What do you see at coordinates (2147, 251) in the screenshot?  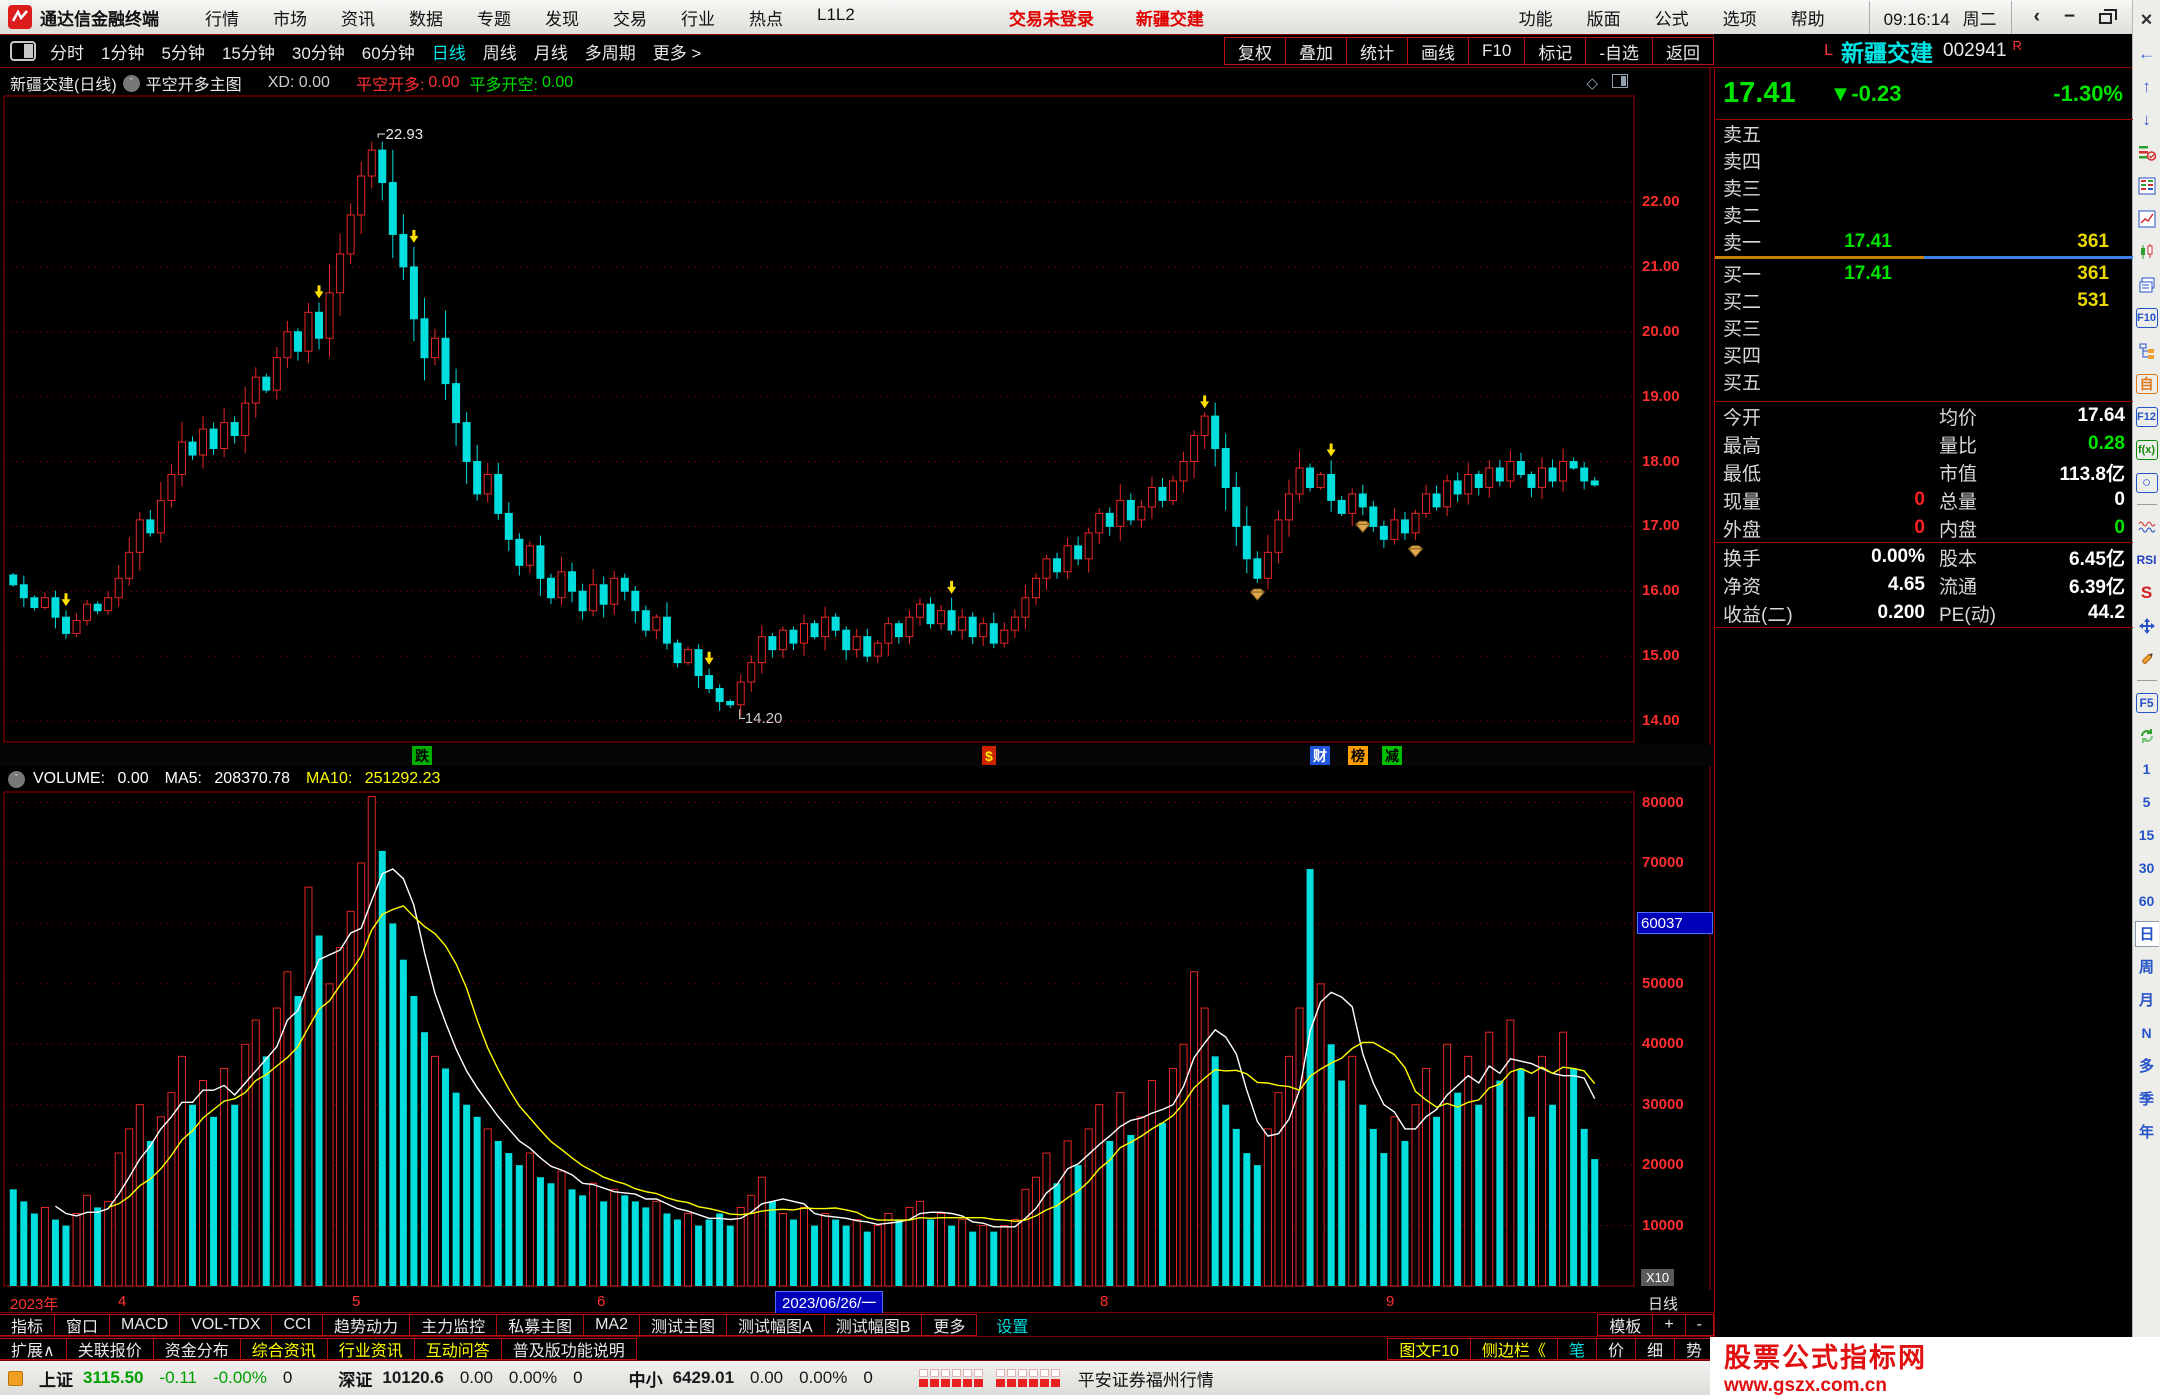 I see `kline-icon` at bounding box center [2147, 251].